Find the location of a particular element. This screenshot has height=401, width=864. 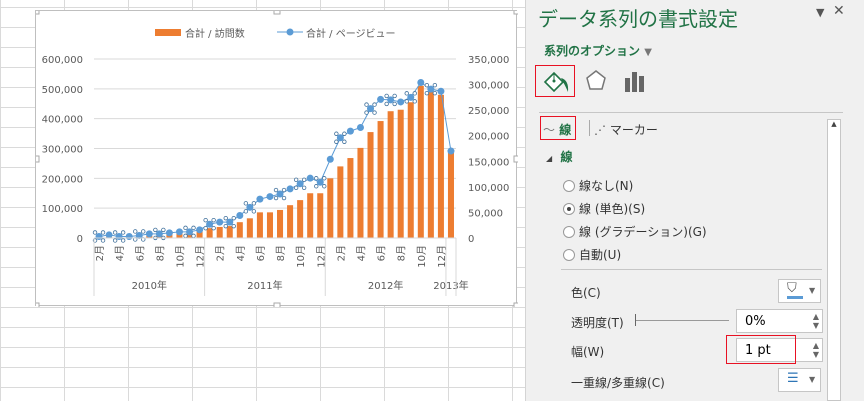

tab-line: 〜 線 is located at coordinates (557, 129).